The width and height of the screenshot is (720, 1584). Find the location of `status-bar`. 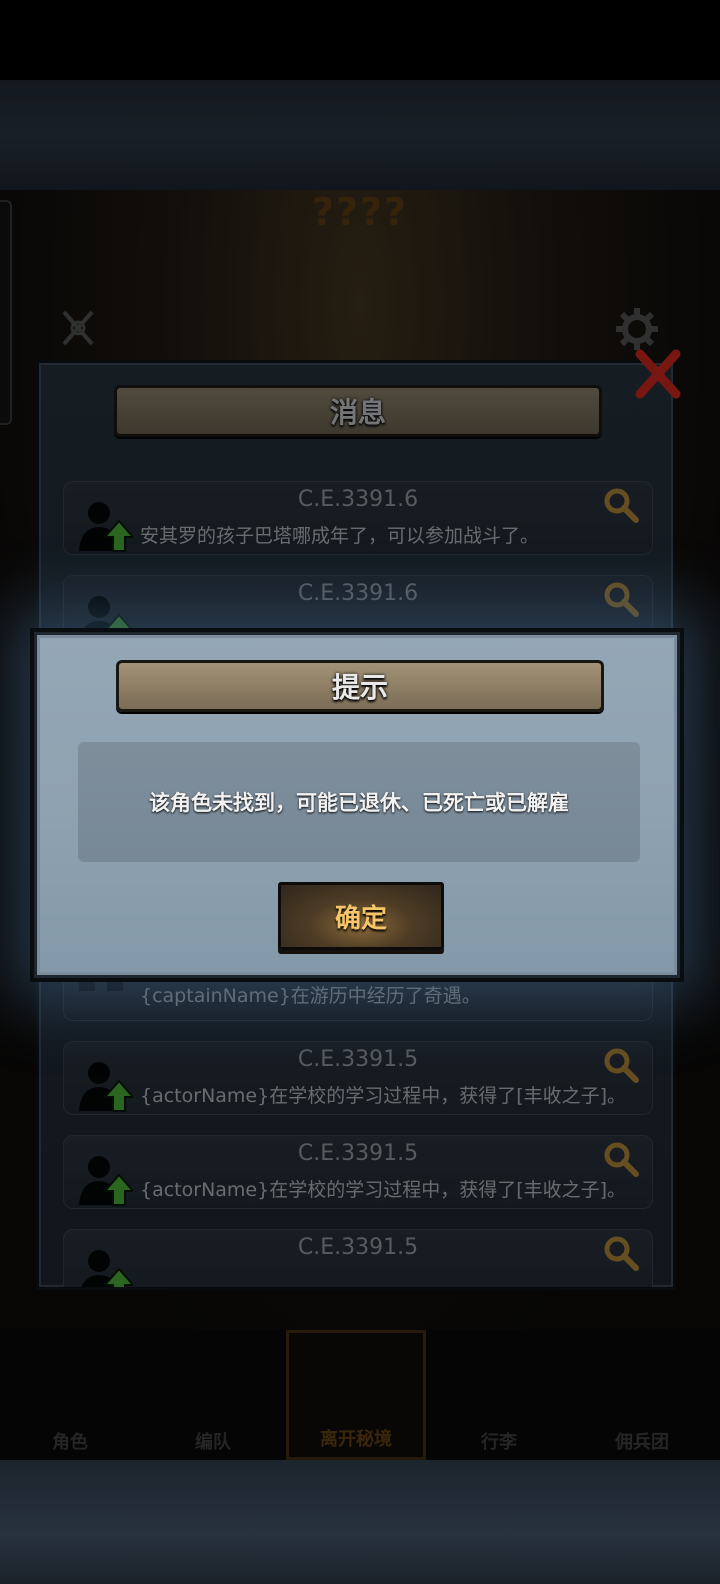

status-bar is located at coordinates (360, 40).